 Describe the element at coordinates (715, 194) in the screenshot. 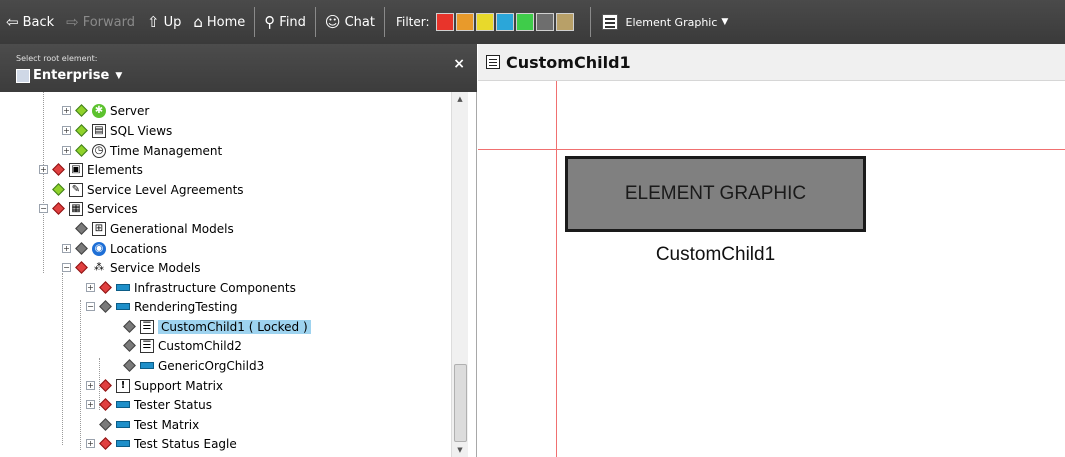

I see `element-graphic-box: ELEMENT GRAPHIC` at that location.